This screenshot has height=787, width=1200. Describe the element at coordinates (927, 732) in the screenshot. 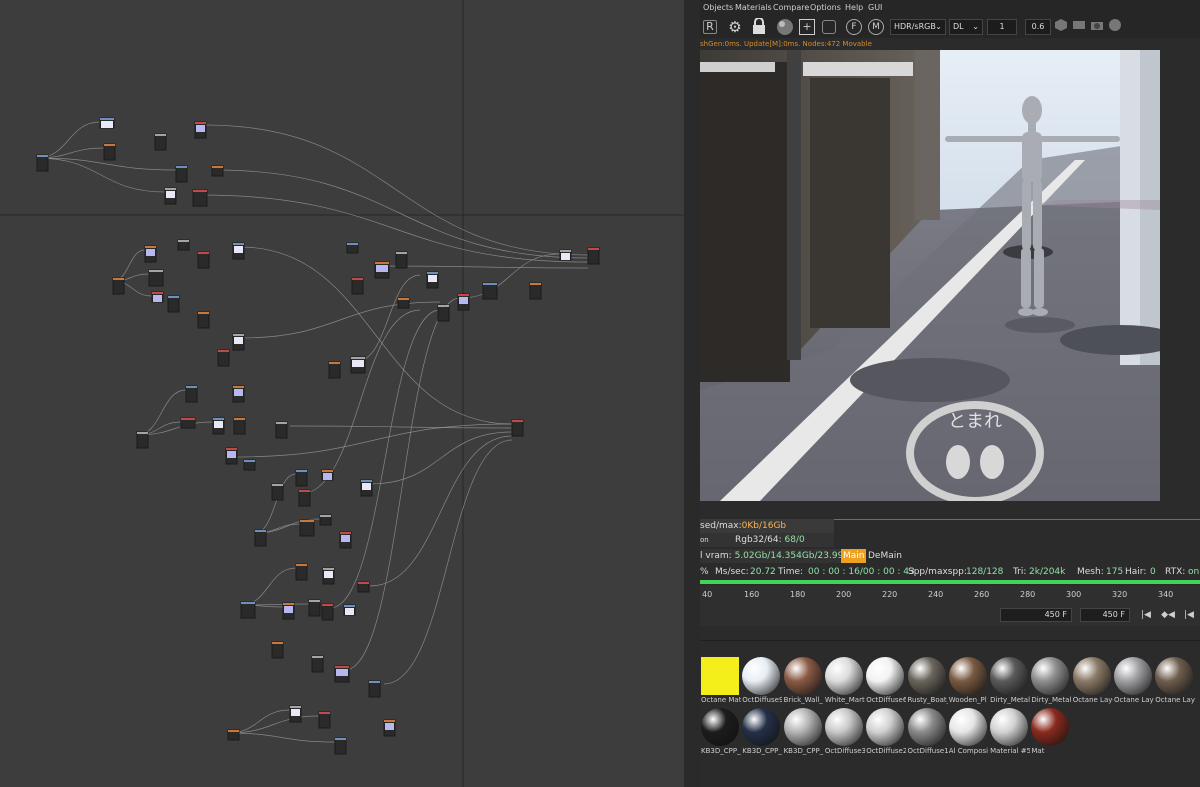

I see `material-swatch: OctDiffuse1` at that location.